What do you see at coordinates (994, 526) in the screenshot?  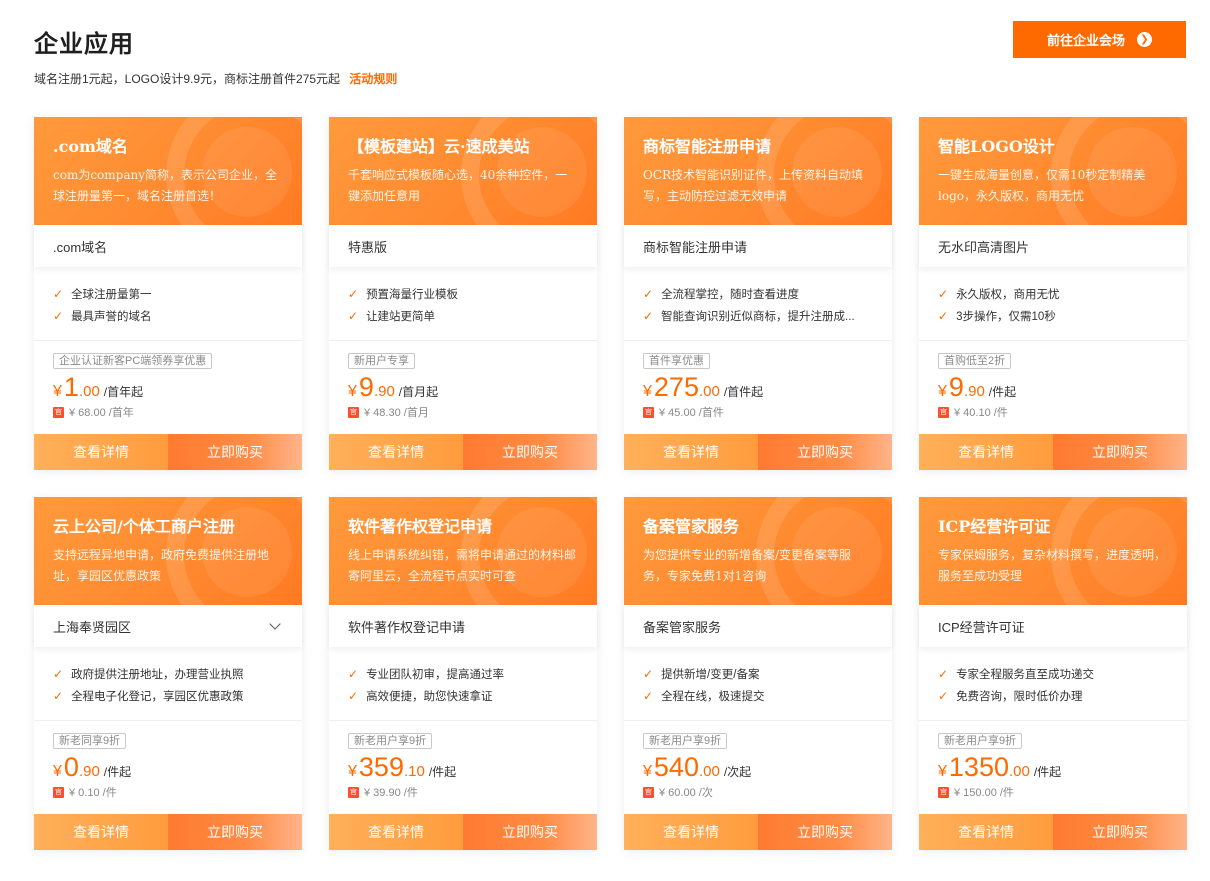 I see `card-title: ICP经营许可证` at bounding box center [994, 526].